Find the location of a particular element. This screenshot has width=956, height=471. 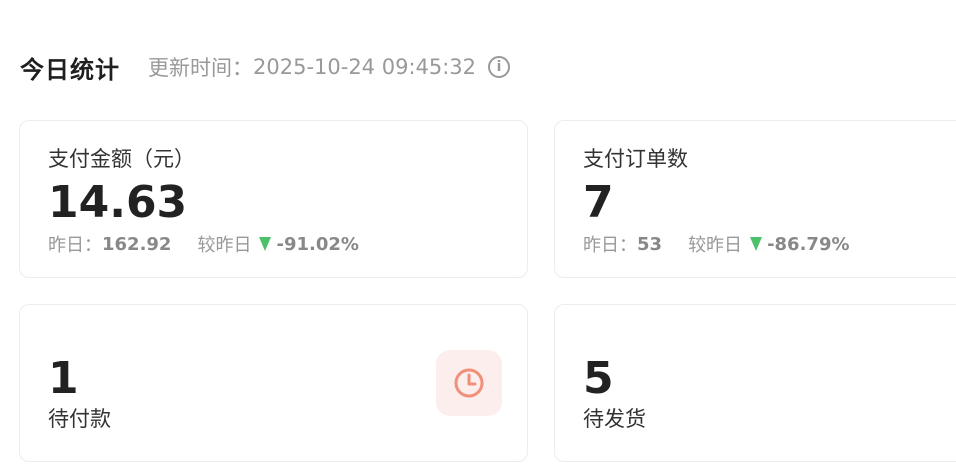

change-percent: -91.02% is located at coordinates (317, 244).